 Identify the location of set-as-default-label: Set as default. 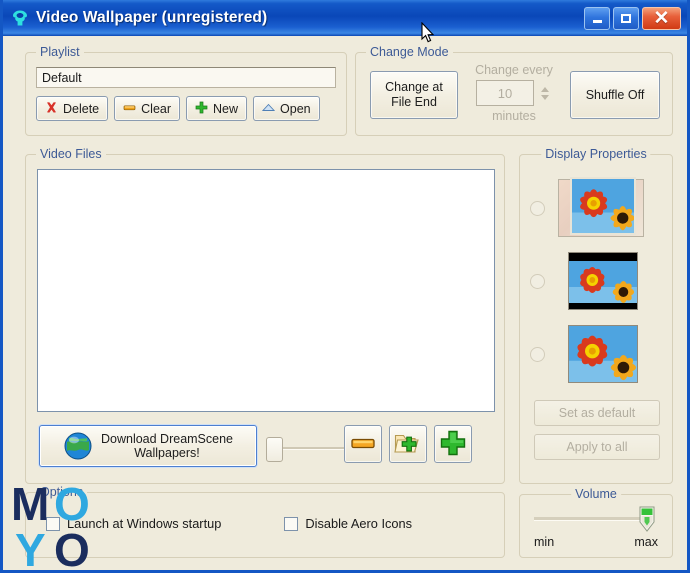
(597, 413).